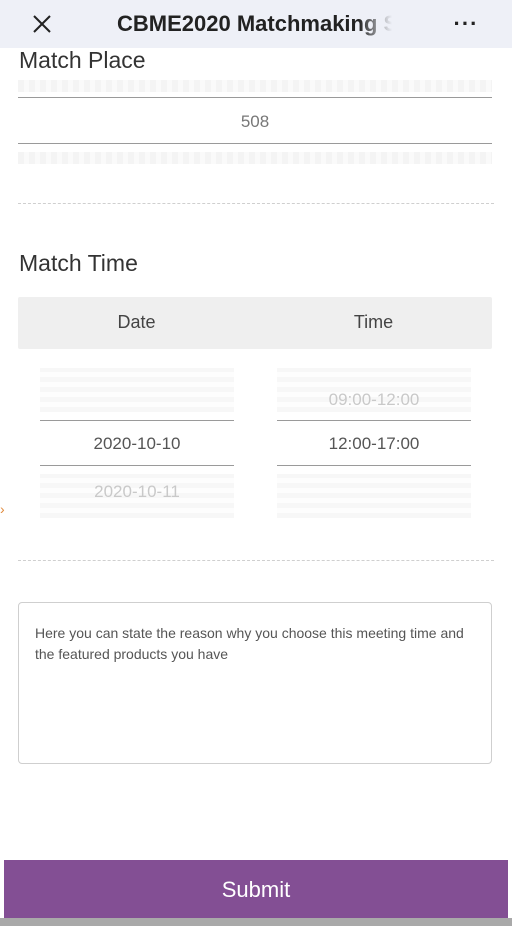  Describe the element at coordinates (373, 322) in the screenshot. I see `time-column-header: Time` at that location.